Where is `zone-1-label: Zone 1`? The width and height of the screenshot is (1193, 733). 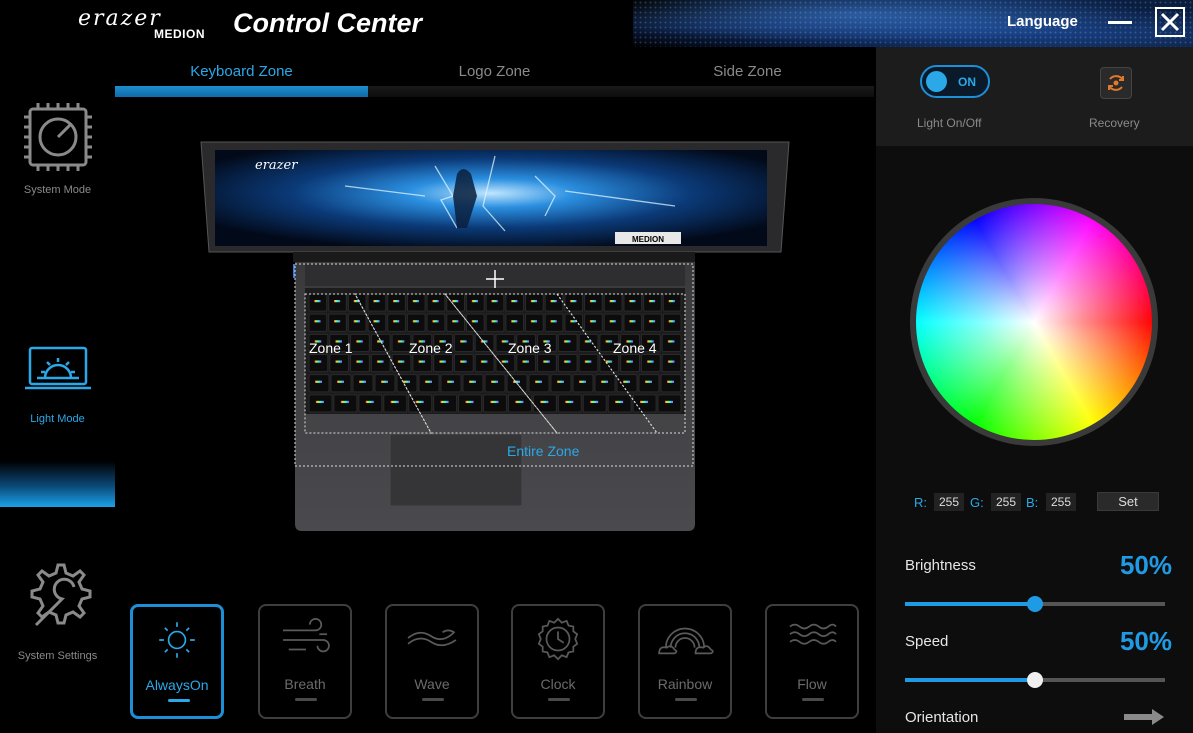 zone-1-label: Zone 1 is located at coordinates (331, 348).